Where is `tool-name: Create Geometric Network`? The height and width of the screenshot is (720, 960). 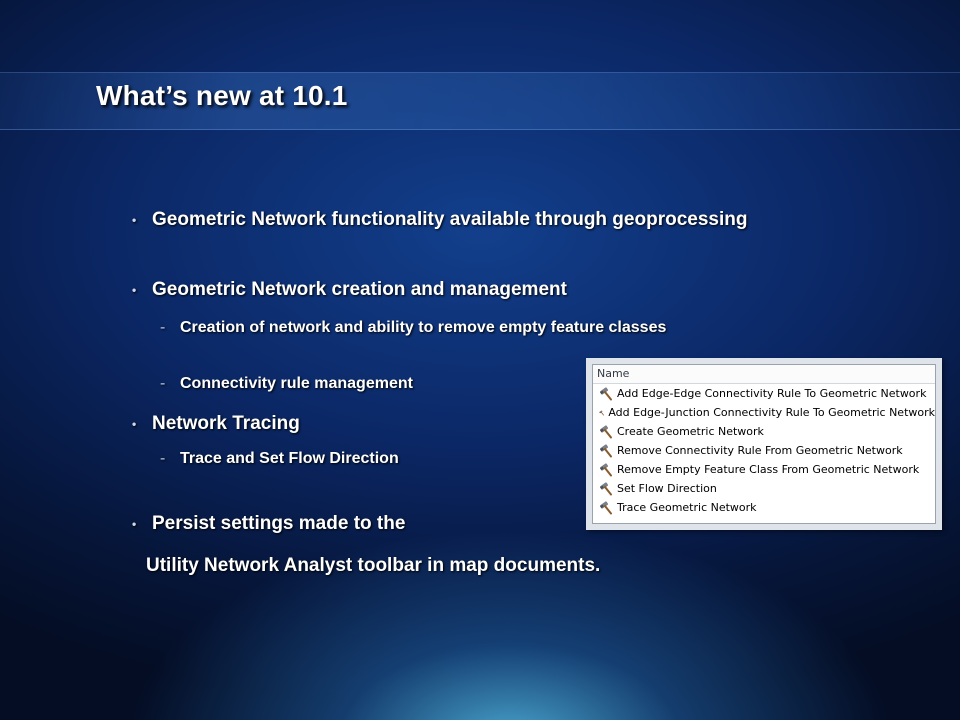 tool-name: Create Geometric Network is located at coordinates (690, 431).